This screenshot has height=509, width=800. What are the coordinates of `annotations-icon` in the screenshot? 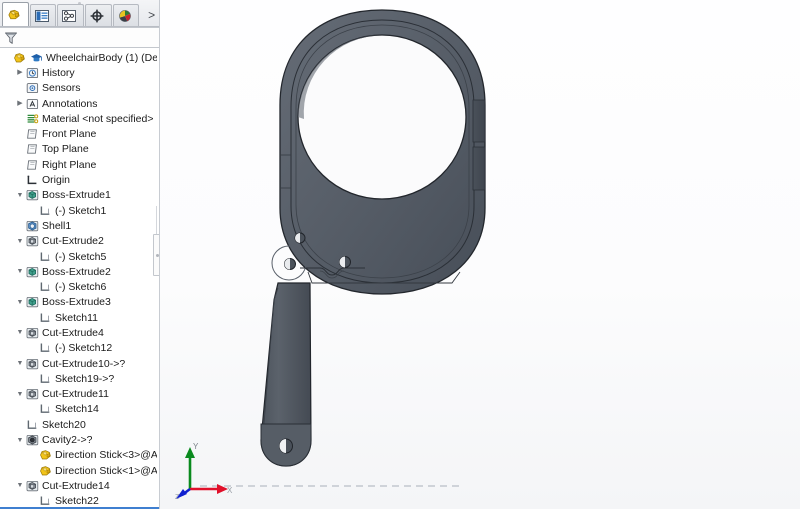 It's located at (32, 103).